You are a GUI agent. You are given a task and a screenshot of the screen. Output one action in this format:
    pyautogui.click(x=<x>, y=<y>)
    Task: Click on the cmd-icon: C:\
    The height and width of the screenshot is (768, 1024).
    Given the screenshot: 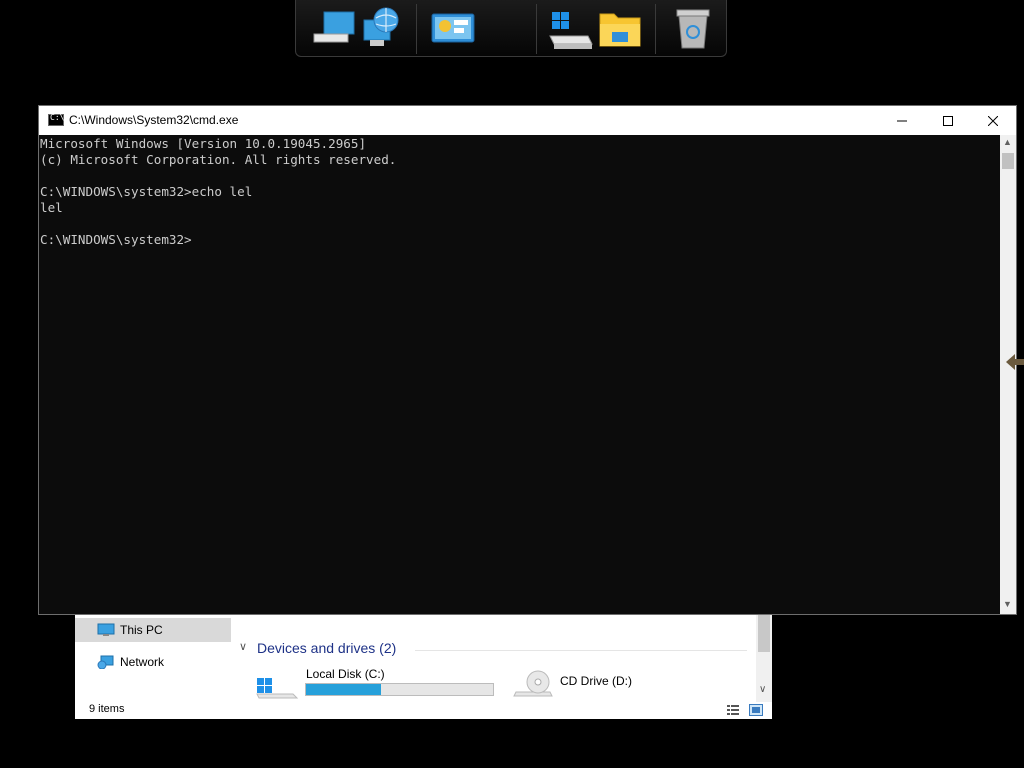 What is the action you would take?
    pyautogui.click(x=56, y=119)
    